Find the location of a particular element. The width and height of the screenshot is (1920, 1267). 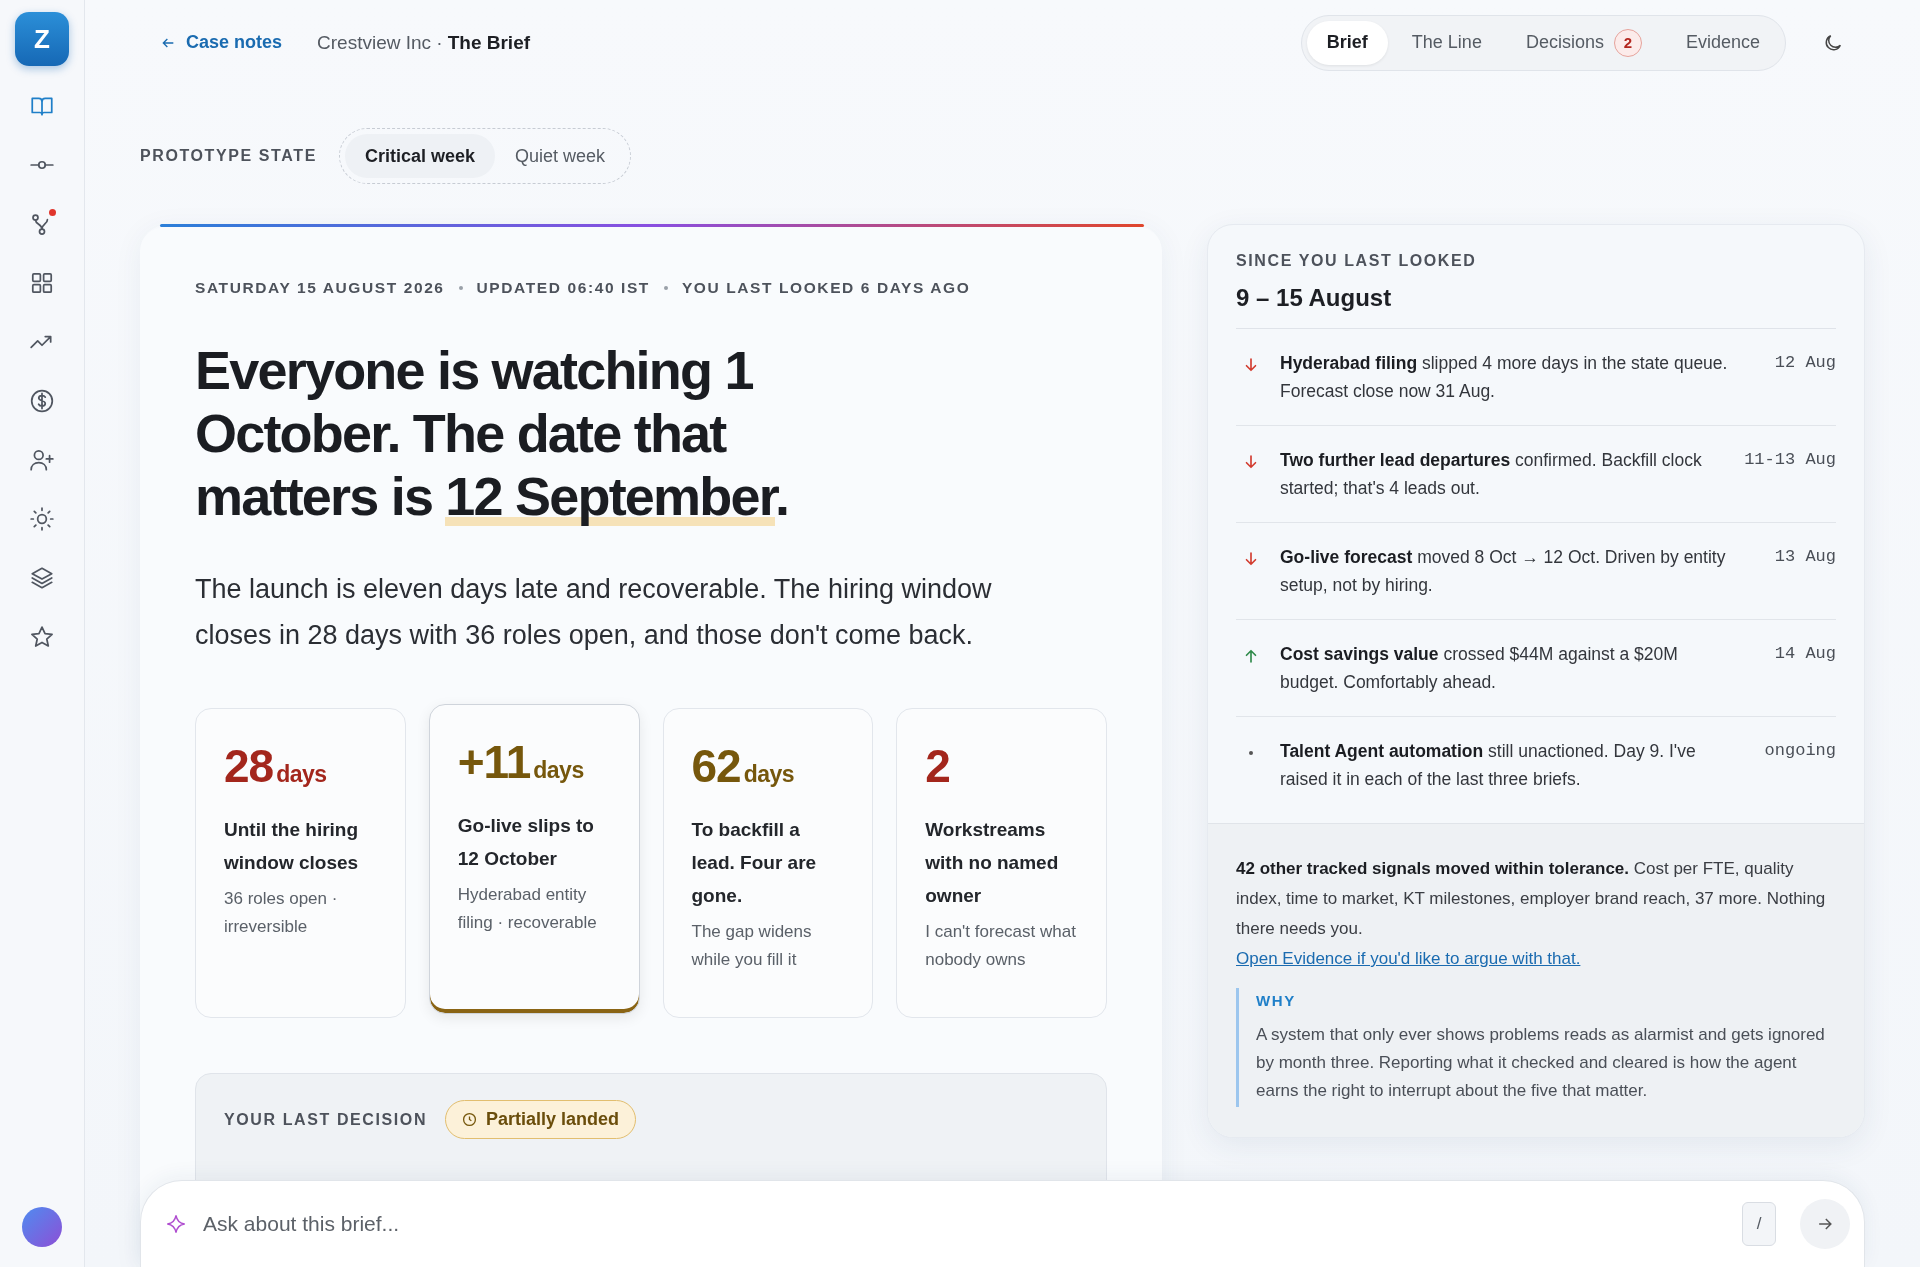

meta-text: YOU LAST LOOKED 6 DAYS AGO is located at coordinates (826, 288).